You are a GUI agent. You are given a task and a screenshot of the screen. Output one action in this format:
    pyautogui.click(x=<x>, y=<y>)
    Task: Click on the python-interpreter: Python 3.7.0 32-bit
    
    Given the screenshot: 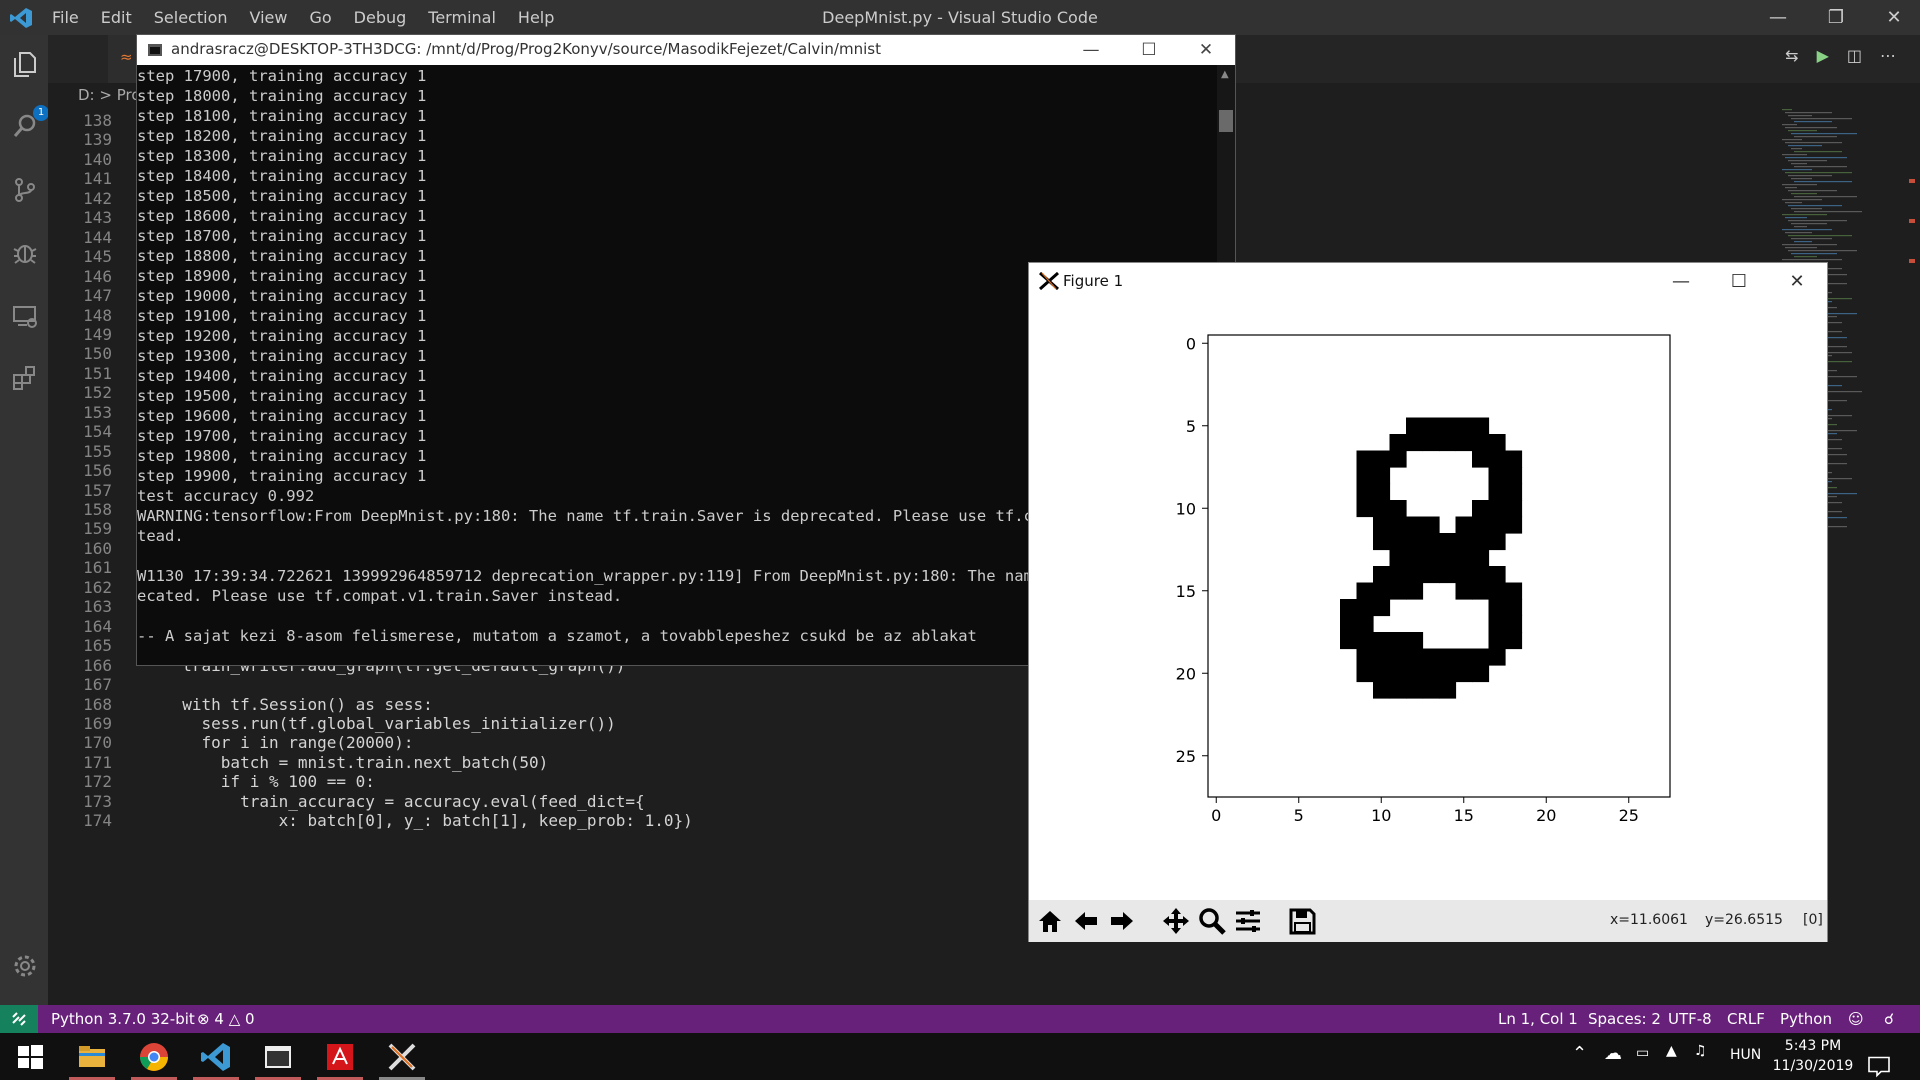 What is the action you would take?
    pyautogui.click(x=123, y=1019)
    